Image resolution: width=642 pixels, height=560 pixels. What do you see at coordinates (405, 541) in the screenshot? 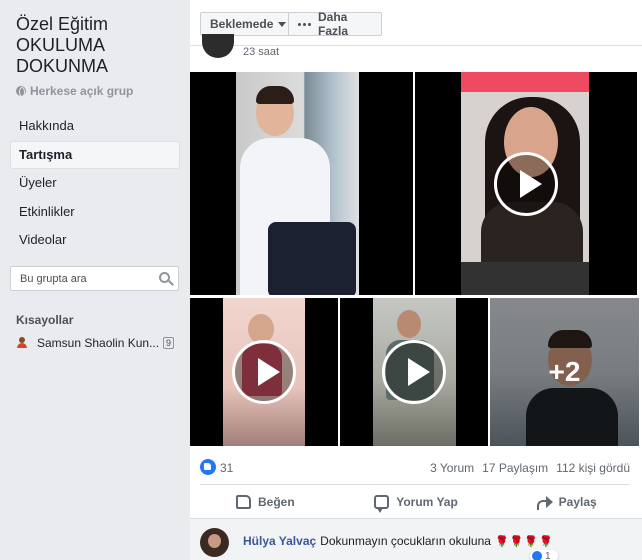
I see `comment-text: Dokunmayın çocukların okuluna` at bounding box center [405, 541].